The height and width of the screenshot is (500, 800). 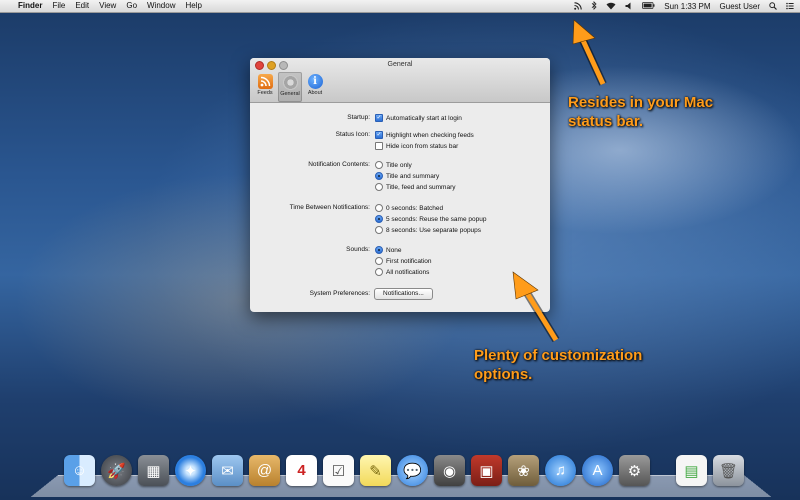 I want to click on itunes-icon: ♫, so click(x=560, y=470).